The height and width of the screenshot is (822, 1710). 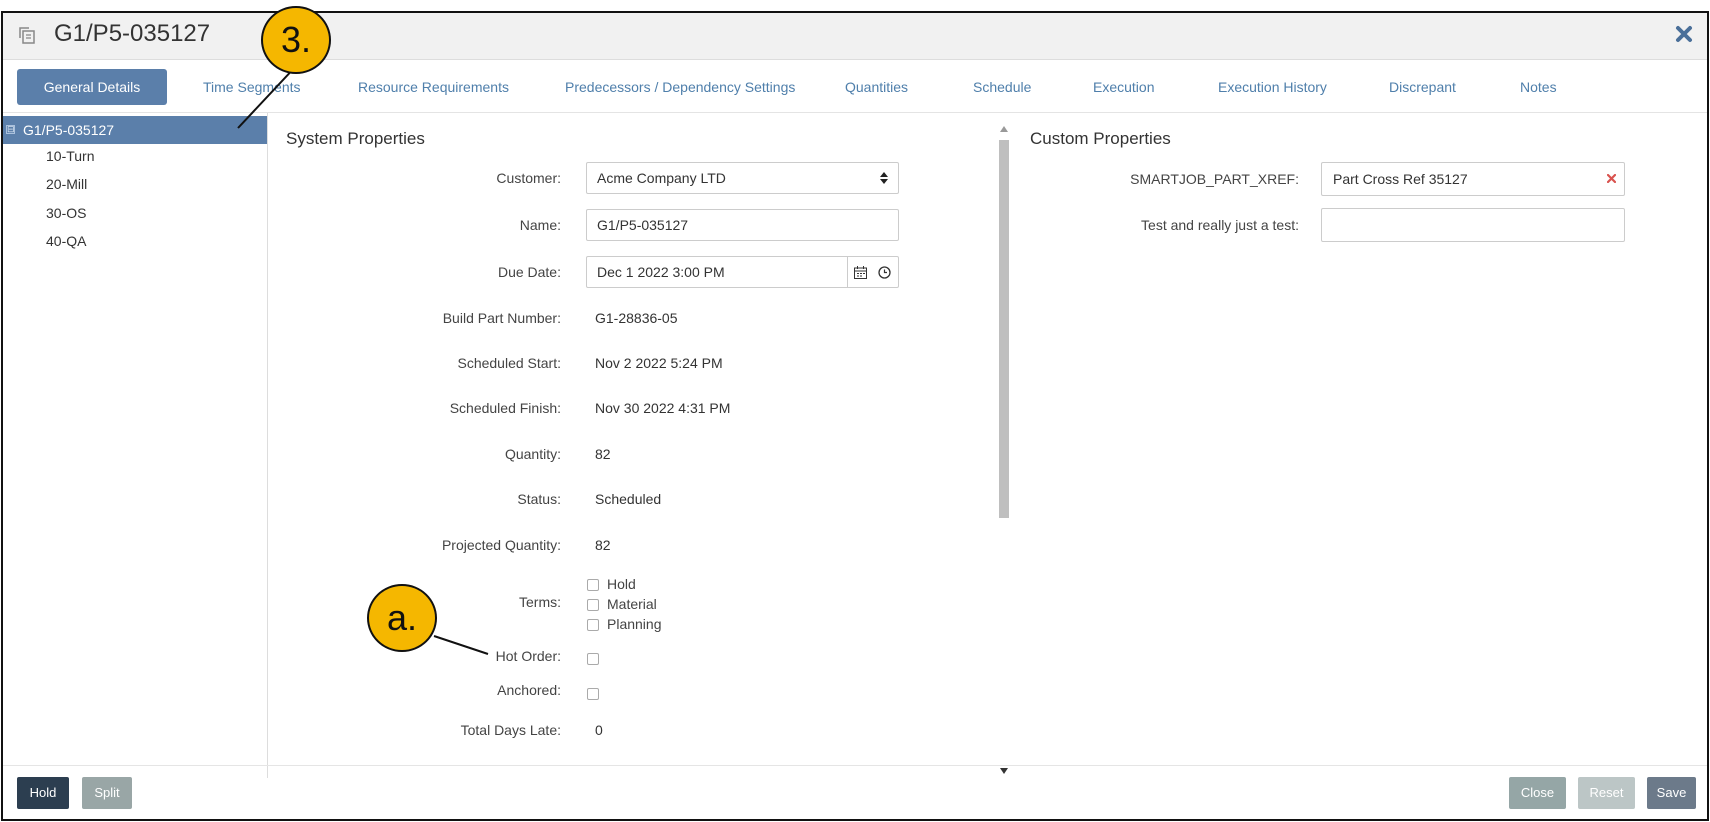 What do you see at coordinates (296, 40) in the screenshot?
I see `callout-3: 3.` at bounding box center [296, 40].